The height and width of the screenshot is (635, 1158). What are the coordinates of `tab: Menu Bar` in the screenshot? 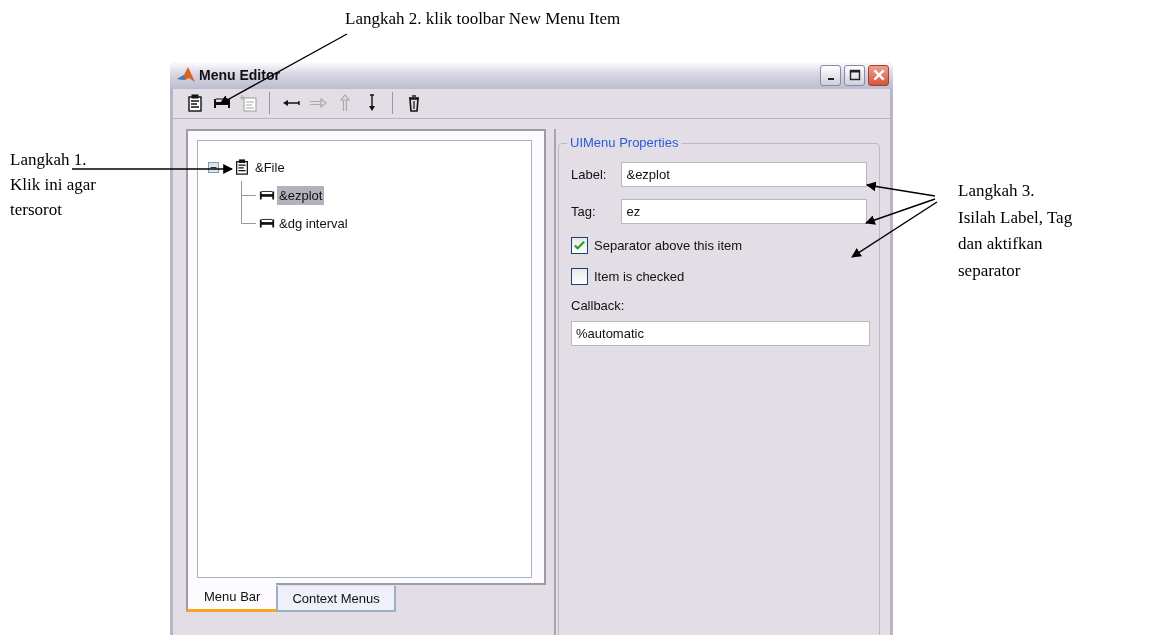 It's located at (231, 597).